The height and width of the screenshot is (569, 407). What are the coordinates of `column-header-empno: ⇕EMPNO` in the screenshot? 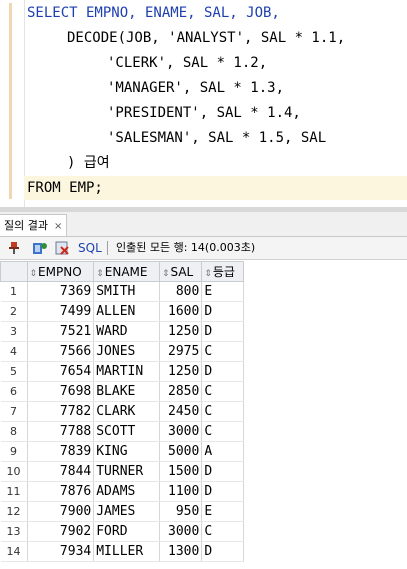 It's located at (60, 271).